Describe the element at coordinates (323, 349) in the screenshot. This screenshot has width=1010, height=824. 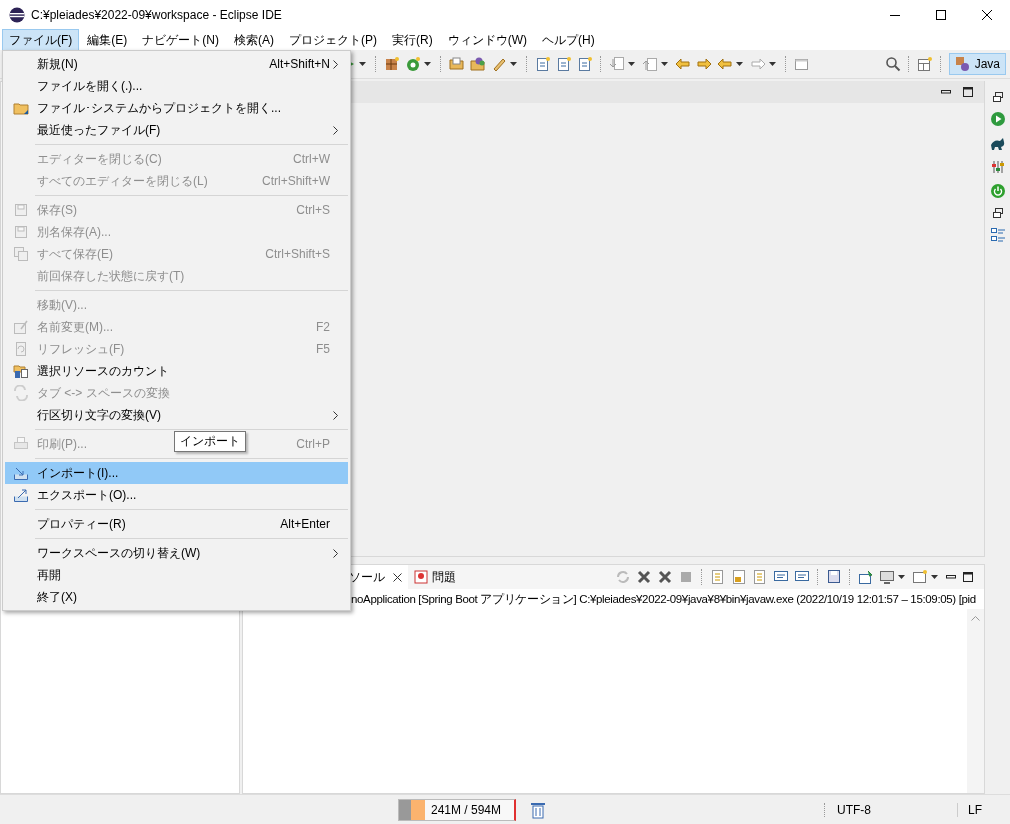
I see `shortcut-label: F5` at that location.